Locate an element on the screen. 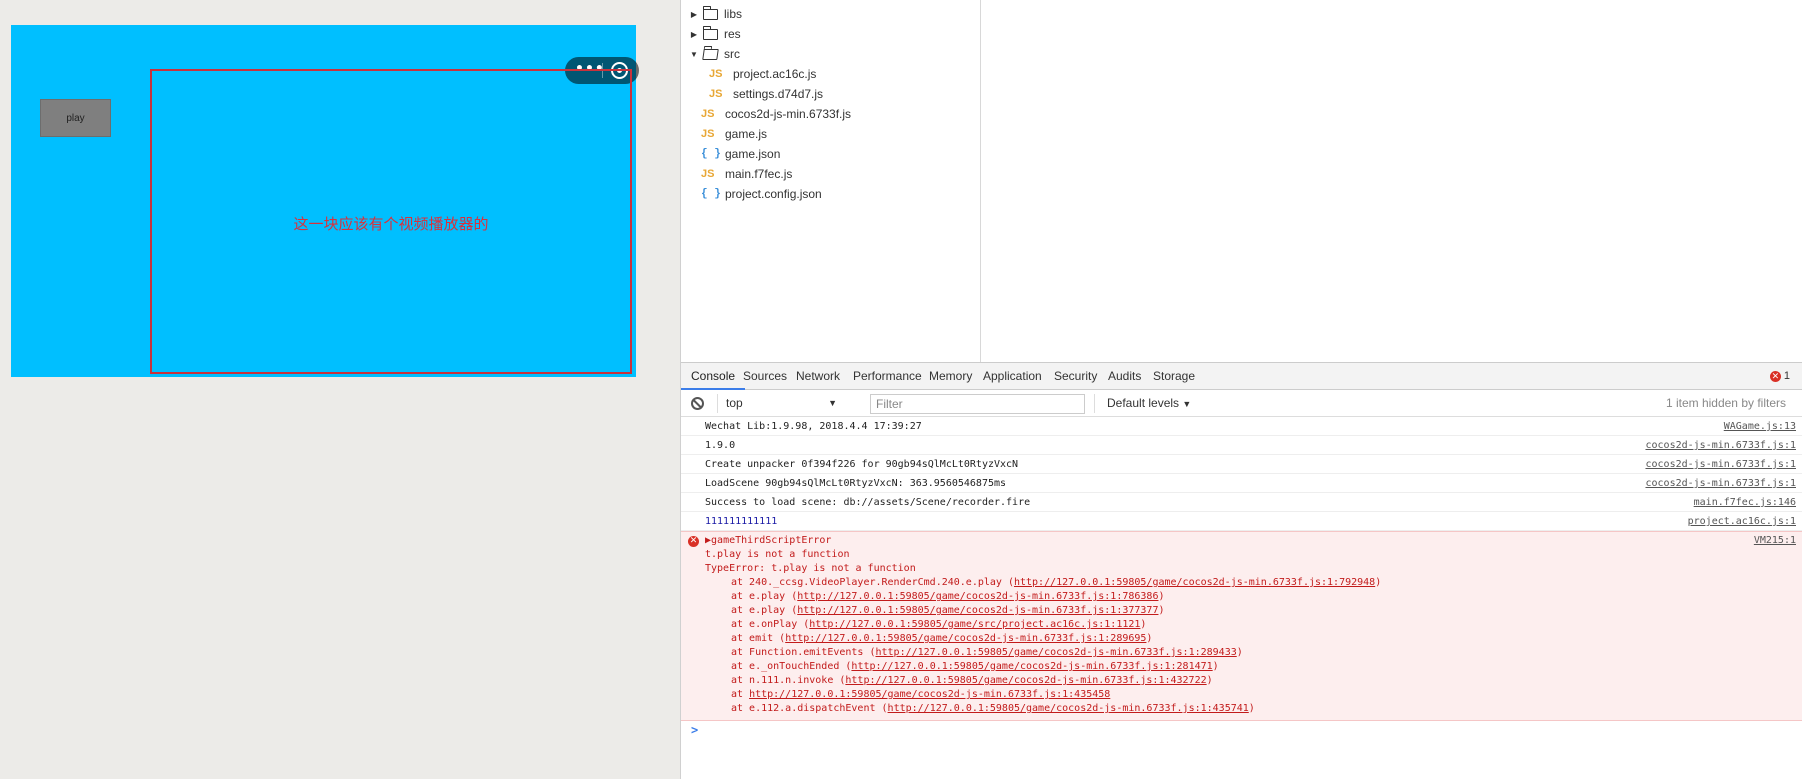 The image size is (1802, 779). file-tree-item: JS cocos2d-js-min.6733f.js is located at coordinates (776, 114).